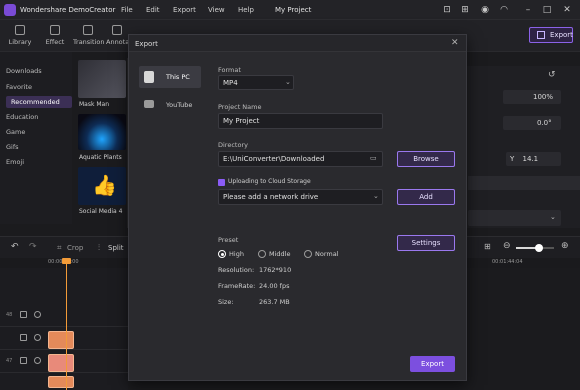 This screenshot has height=390, width=580. Describe the element at coordinates (12, 147) in the screenshot. I see `category-gifs: Gifs` at that location.